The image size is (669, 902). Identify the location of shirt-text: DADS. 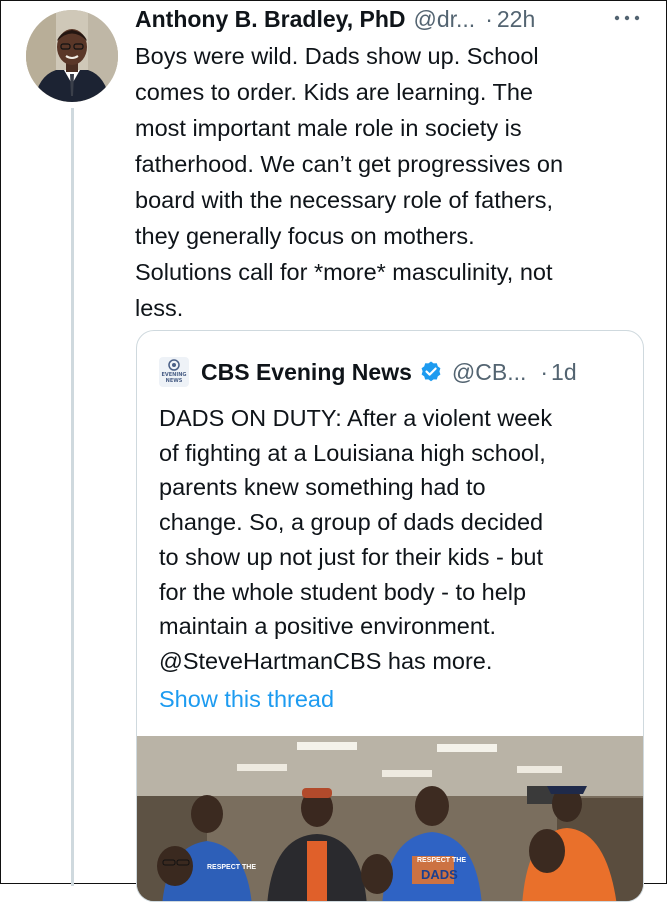
(439, 874).